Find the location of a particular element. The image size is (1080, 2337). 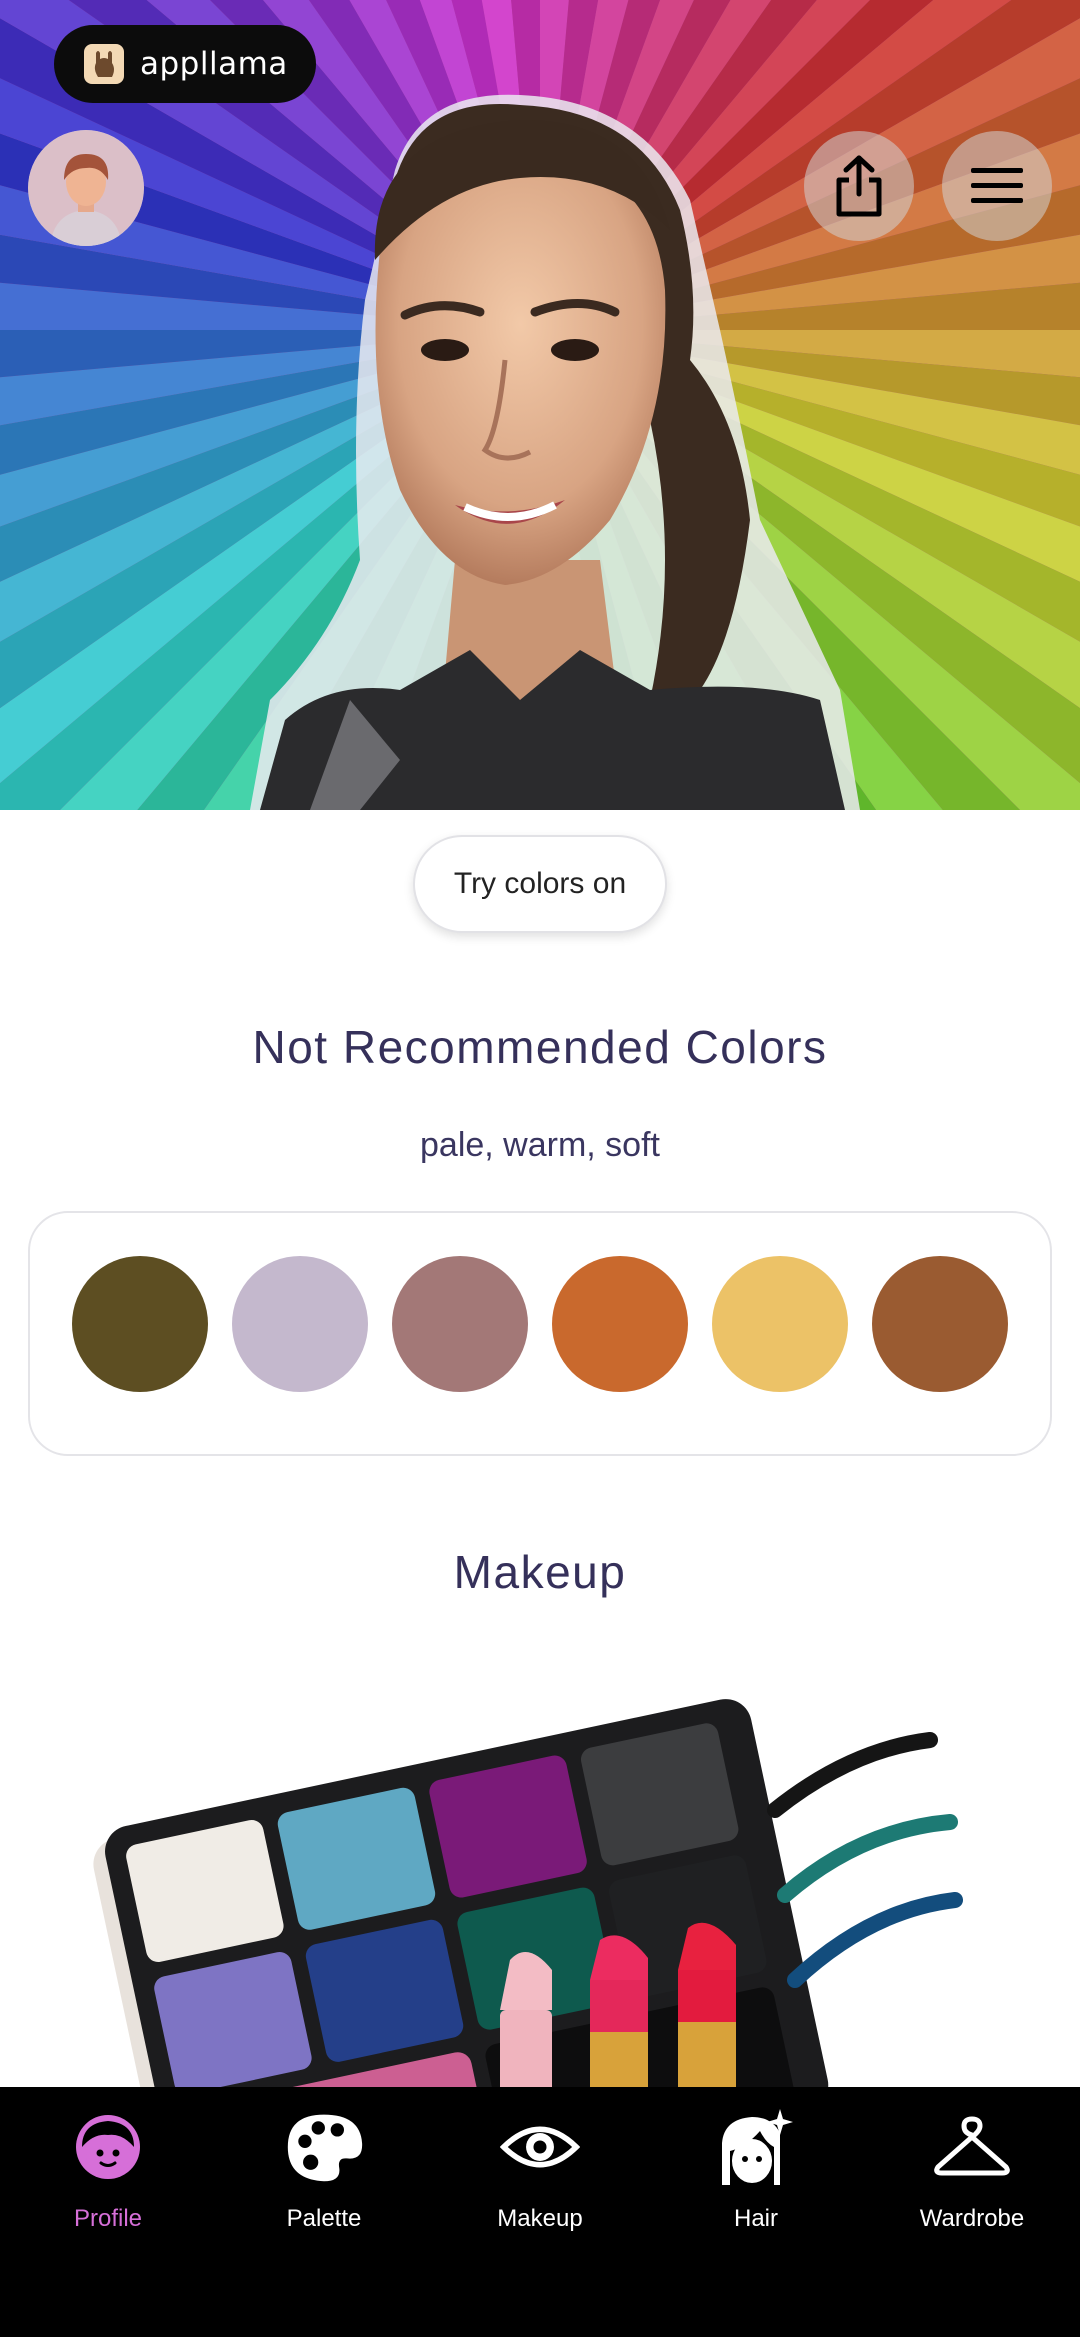

makeup-title: Makeup is located at coordinates (540, 1572).